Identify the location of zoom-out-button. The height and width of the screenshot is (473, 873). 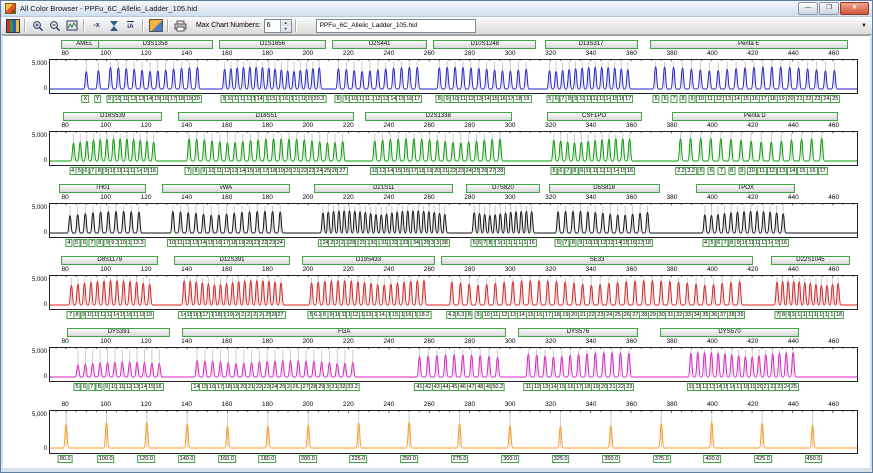
(54, 26).